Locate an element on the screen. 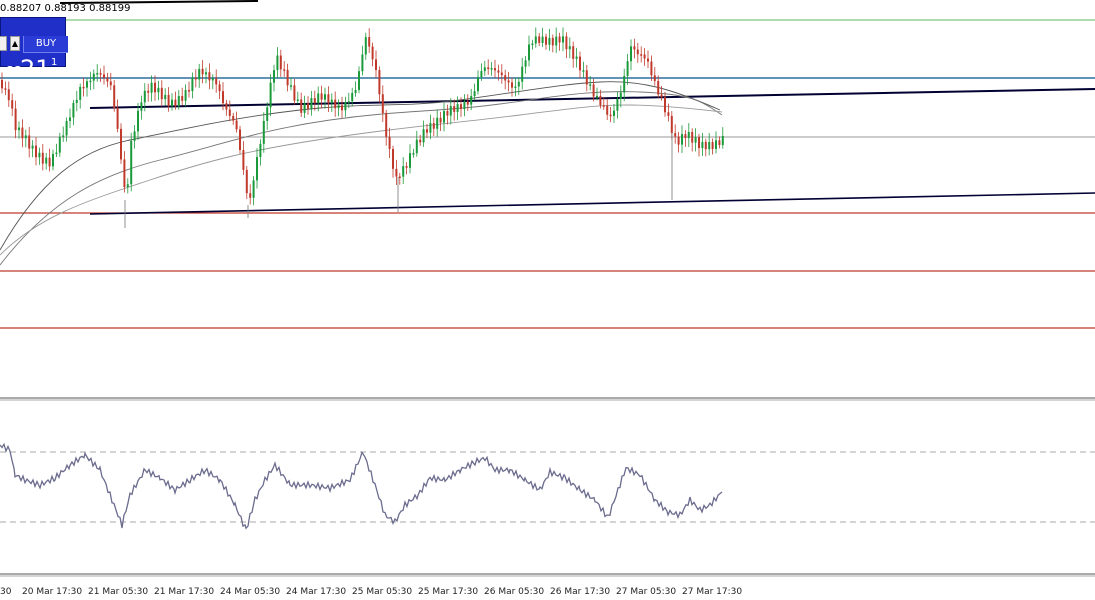  quote-readout: 0.88207 0.88193 0.88199 is located at coordinates (65, 8).